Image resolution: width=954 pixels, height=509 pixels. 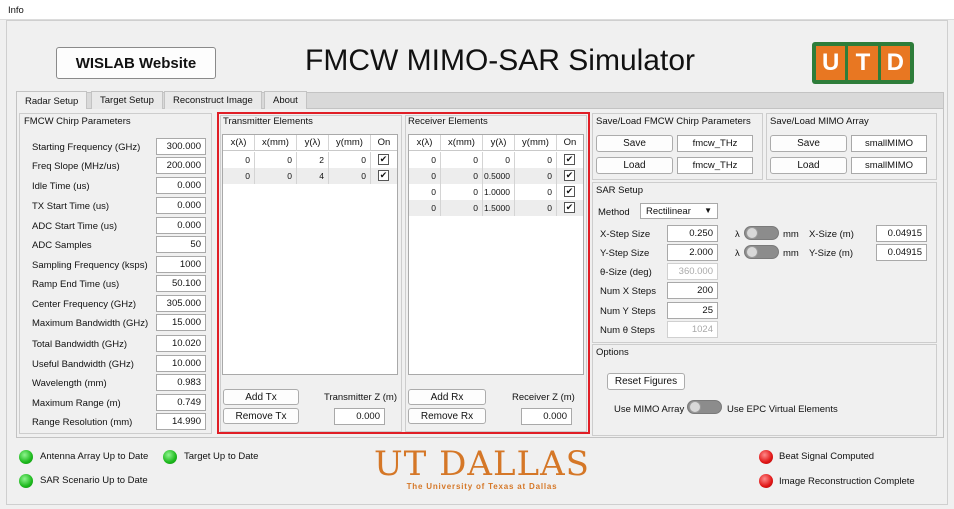 I want to click on num-x-steps-label: Num X Steps, so click(x=628, y=291).